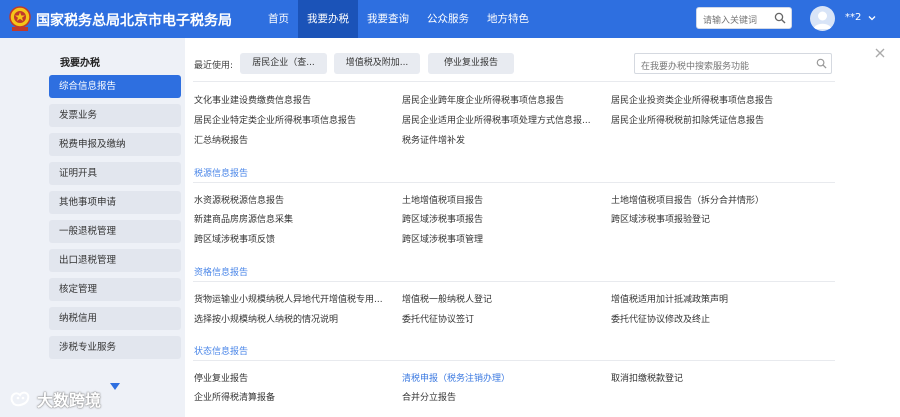 The image size is (900, 417). Describe the element at coordinates (80, 63) in the screenshot. I see `sidebar-title: 我要办税` at that location.